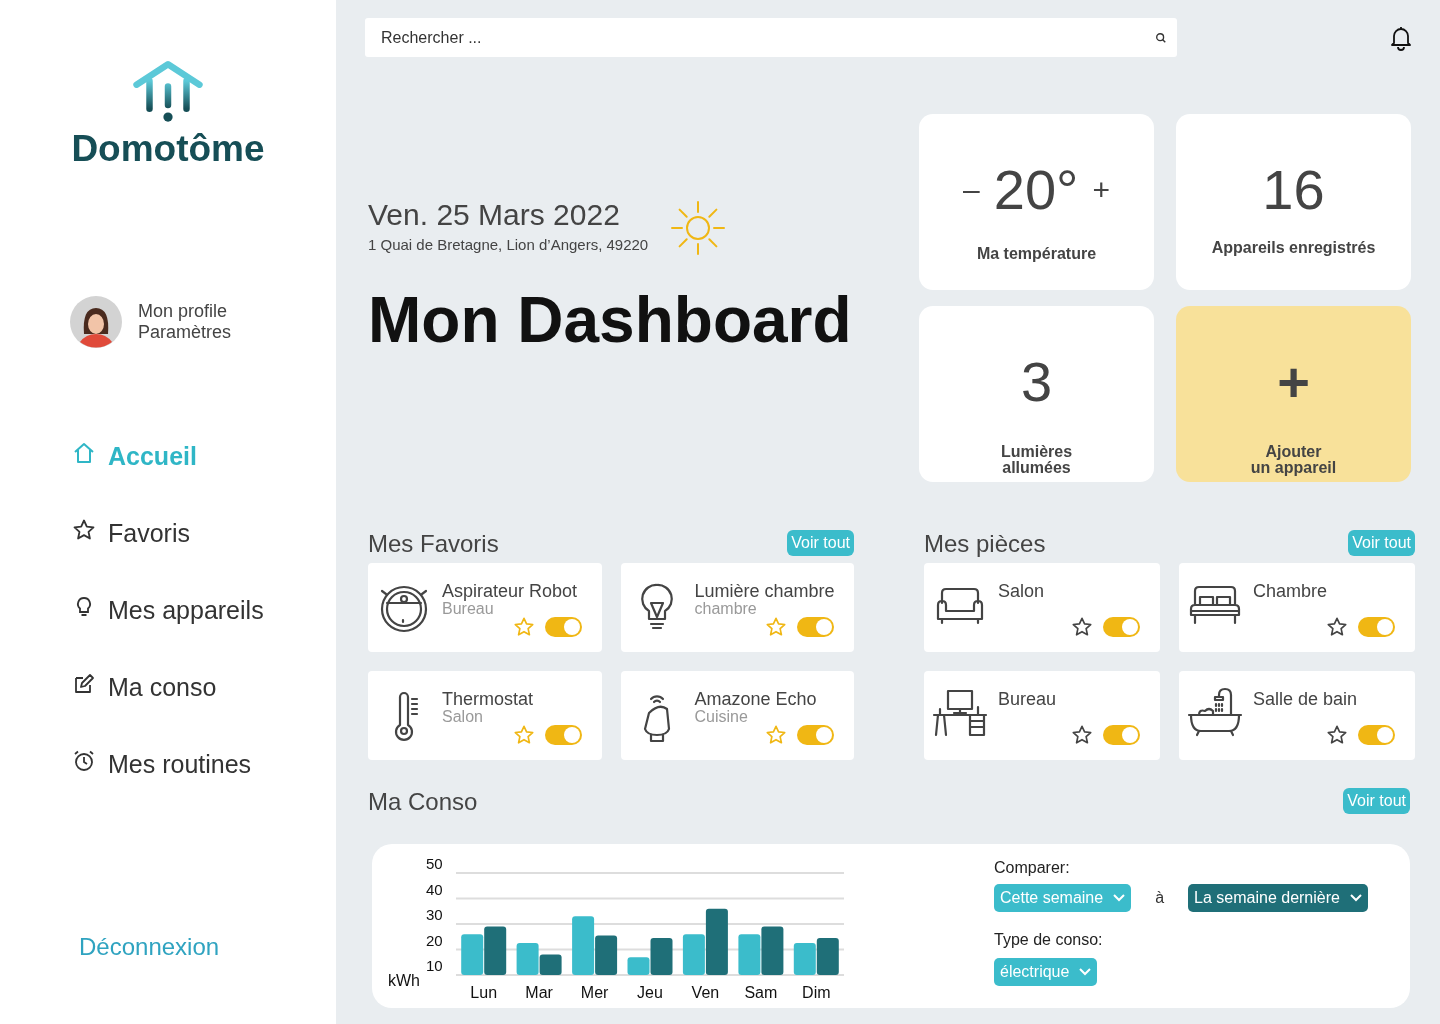 The image size is (1440, 1024). I want to click on axis-category-label: Dim, so click(816, 992).